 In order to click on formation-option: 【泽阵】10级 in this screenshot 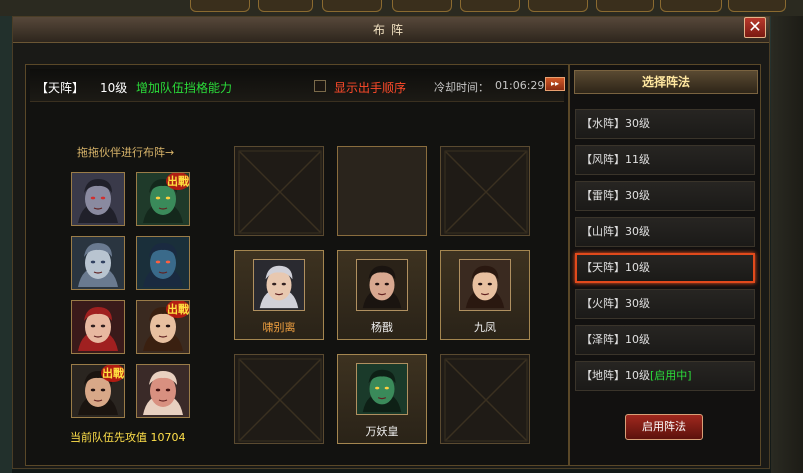, I will do `click(665, 340)`.